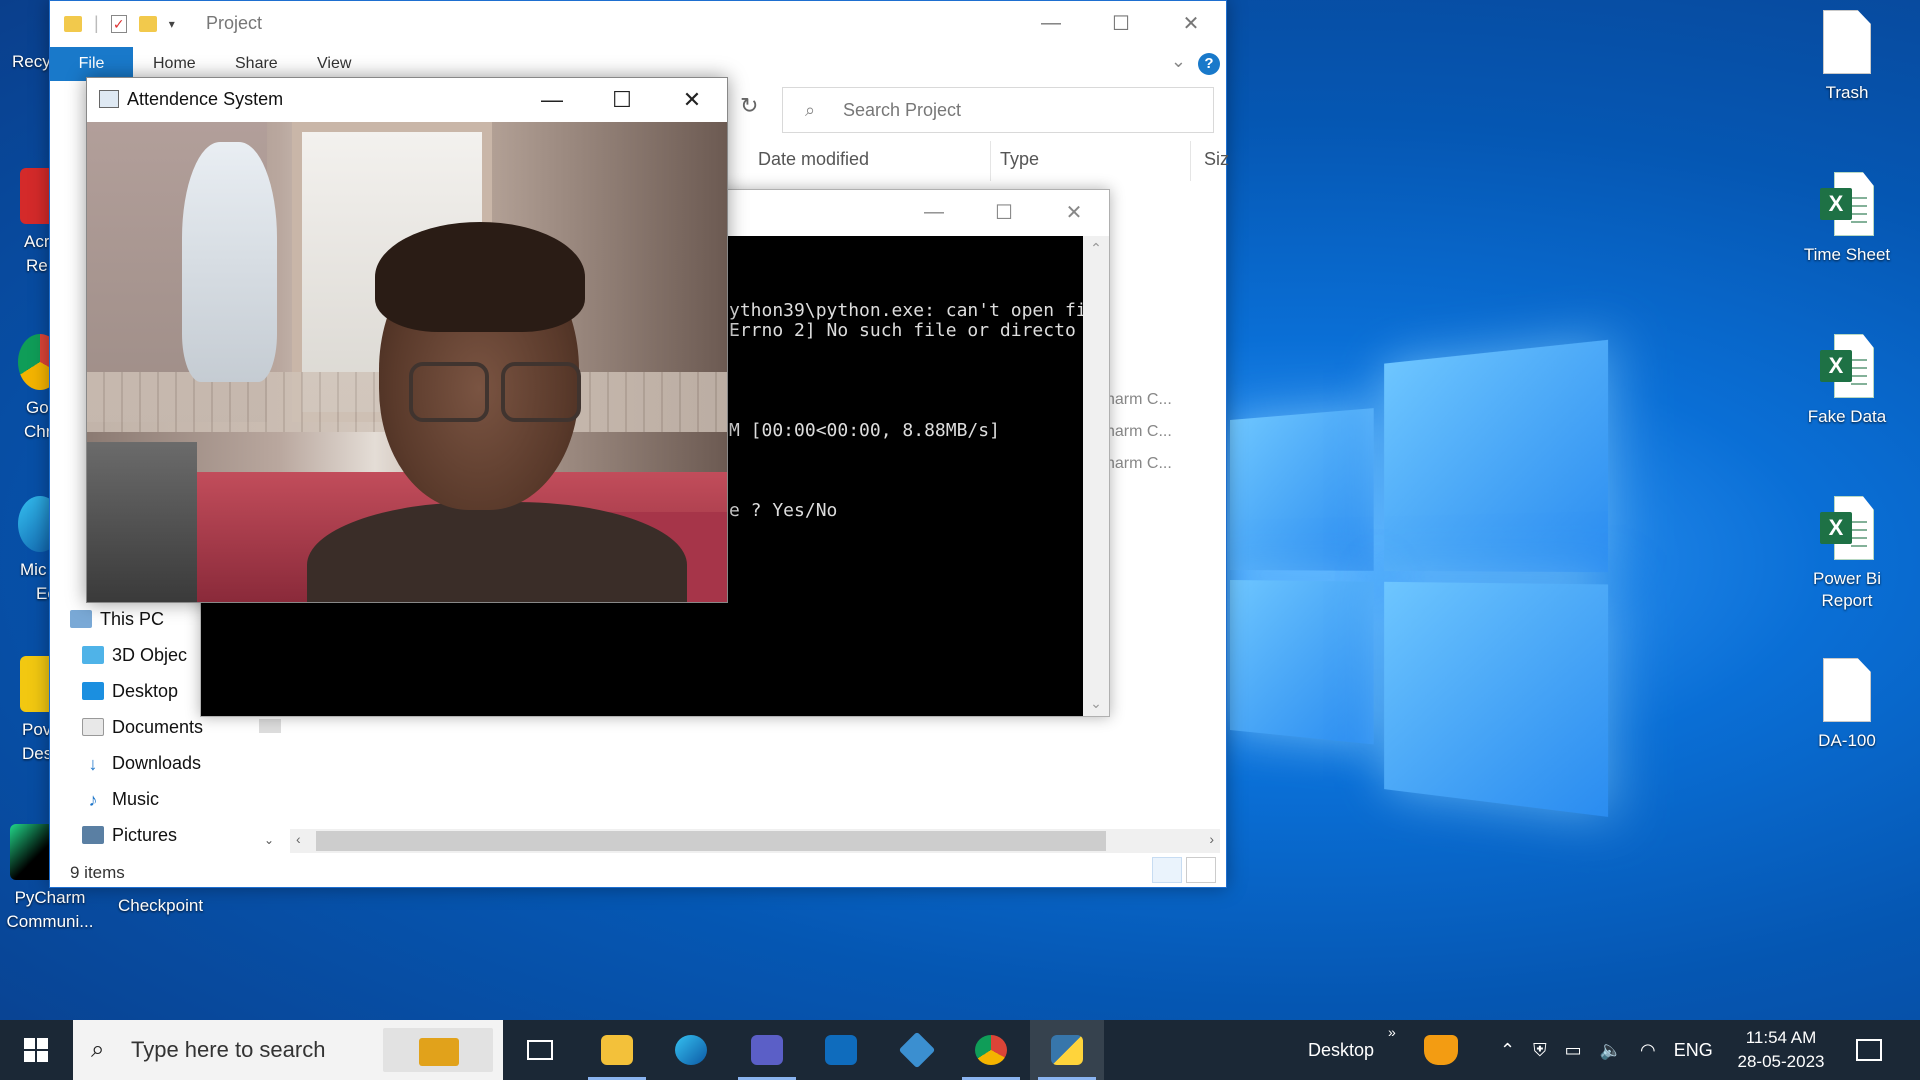 Image resolution: width=1920 pixels, height=1080 pixels. I want to click on language-indicator: ENG, so click(1693, 1050).